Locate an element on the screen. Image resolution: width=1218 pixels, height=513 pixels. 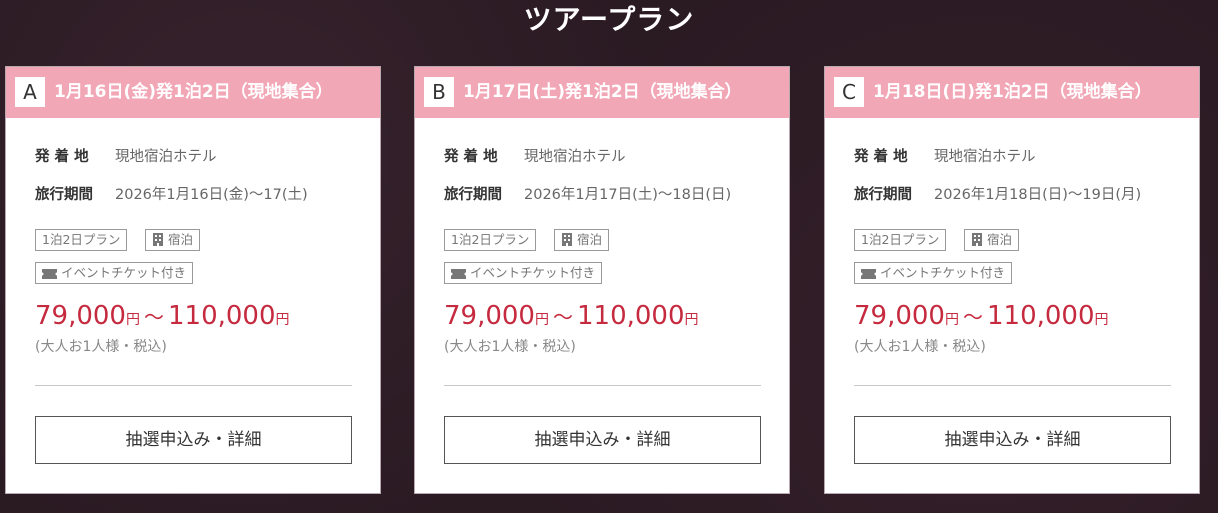
plan-letter-badge: A is located at coordinates (30, 92).